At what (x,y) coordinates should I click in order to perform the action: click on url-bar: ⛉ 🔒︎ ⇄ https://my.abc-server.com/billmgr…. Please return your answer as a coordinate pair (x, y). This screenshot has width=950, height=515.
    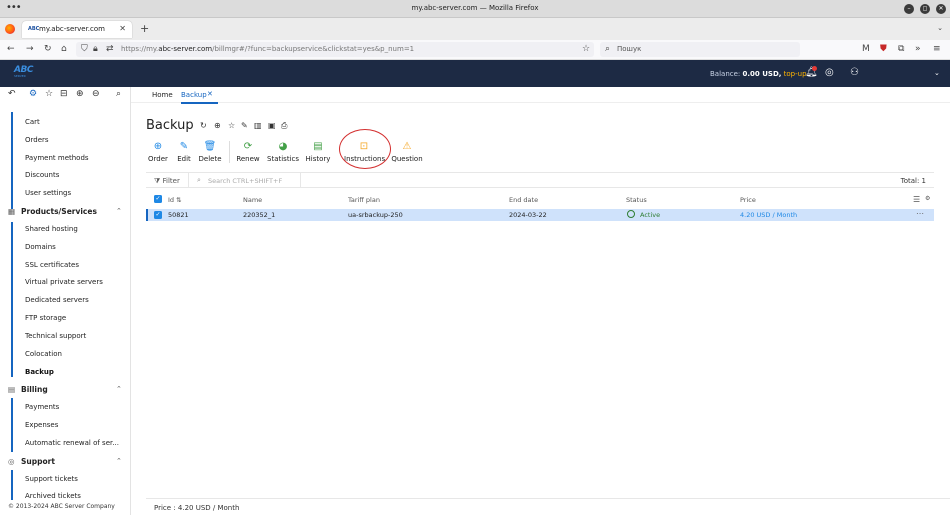
    Looking at the image, I should click on (335, 49).